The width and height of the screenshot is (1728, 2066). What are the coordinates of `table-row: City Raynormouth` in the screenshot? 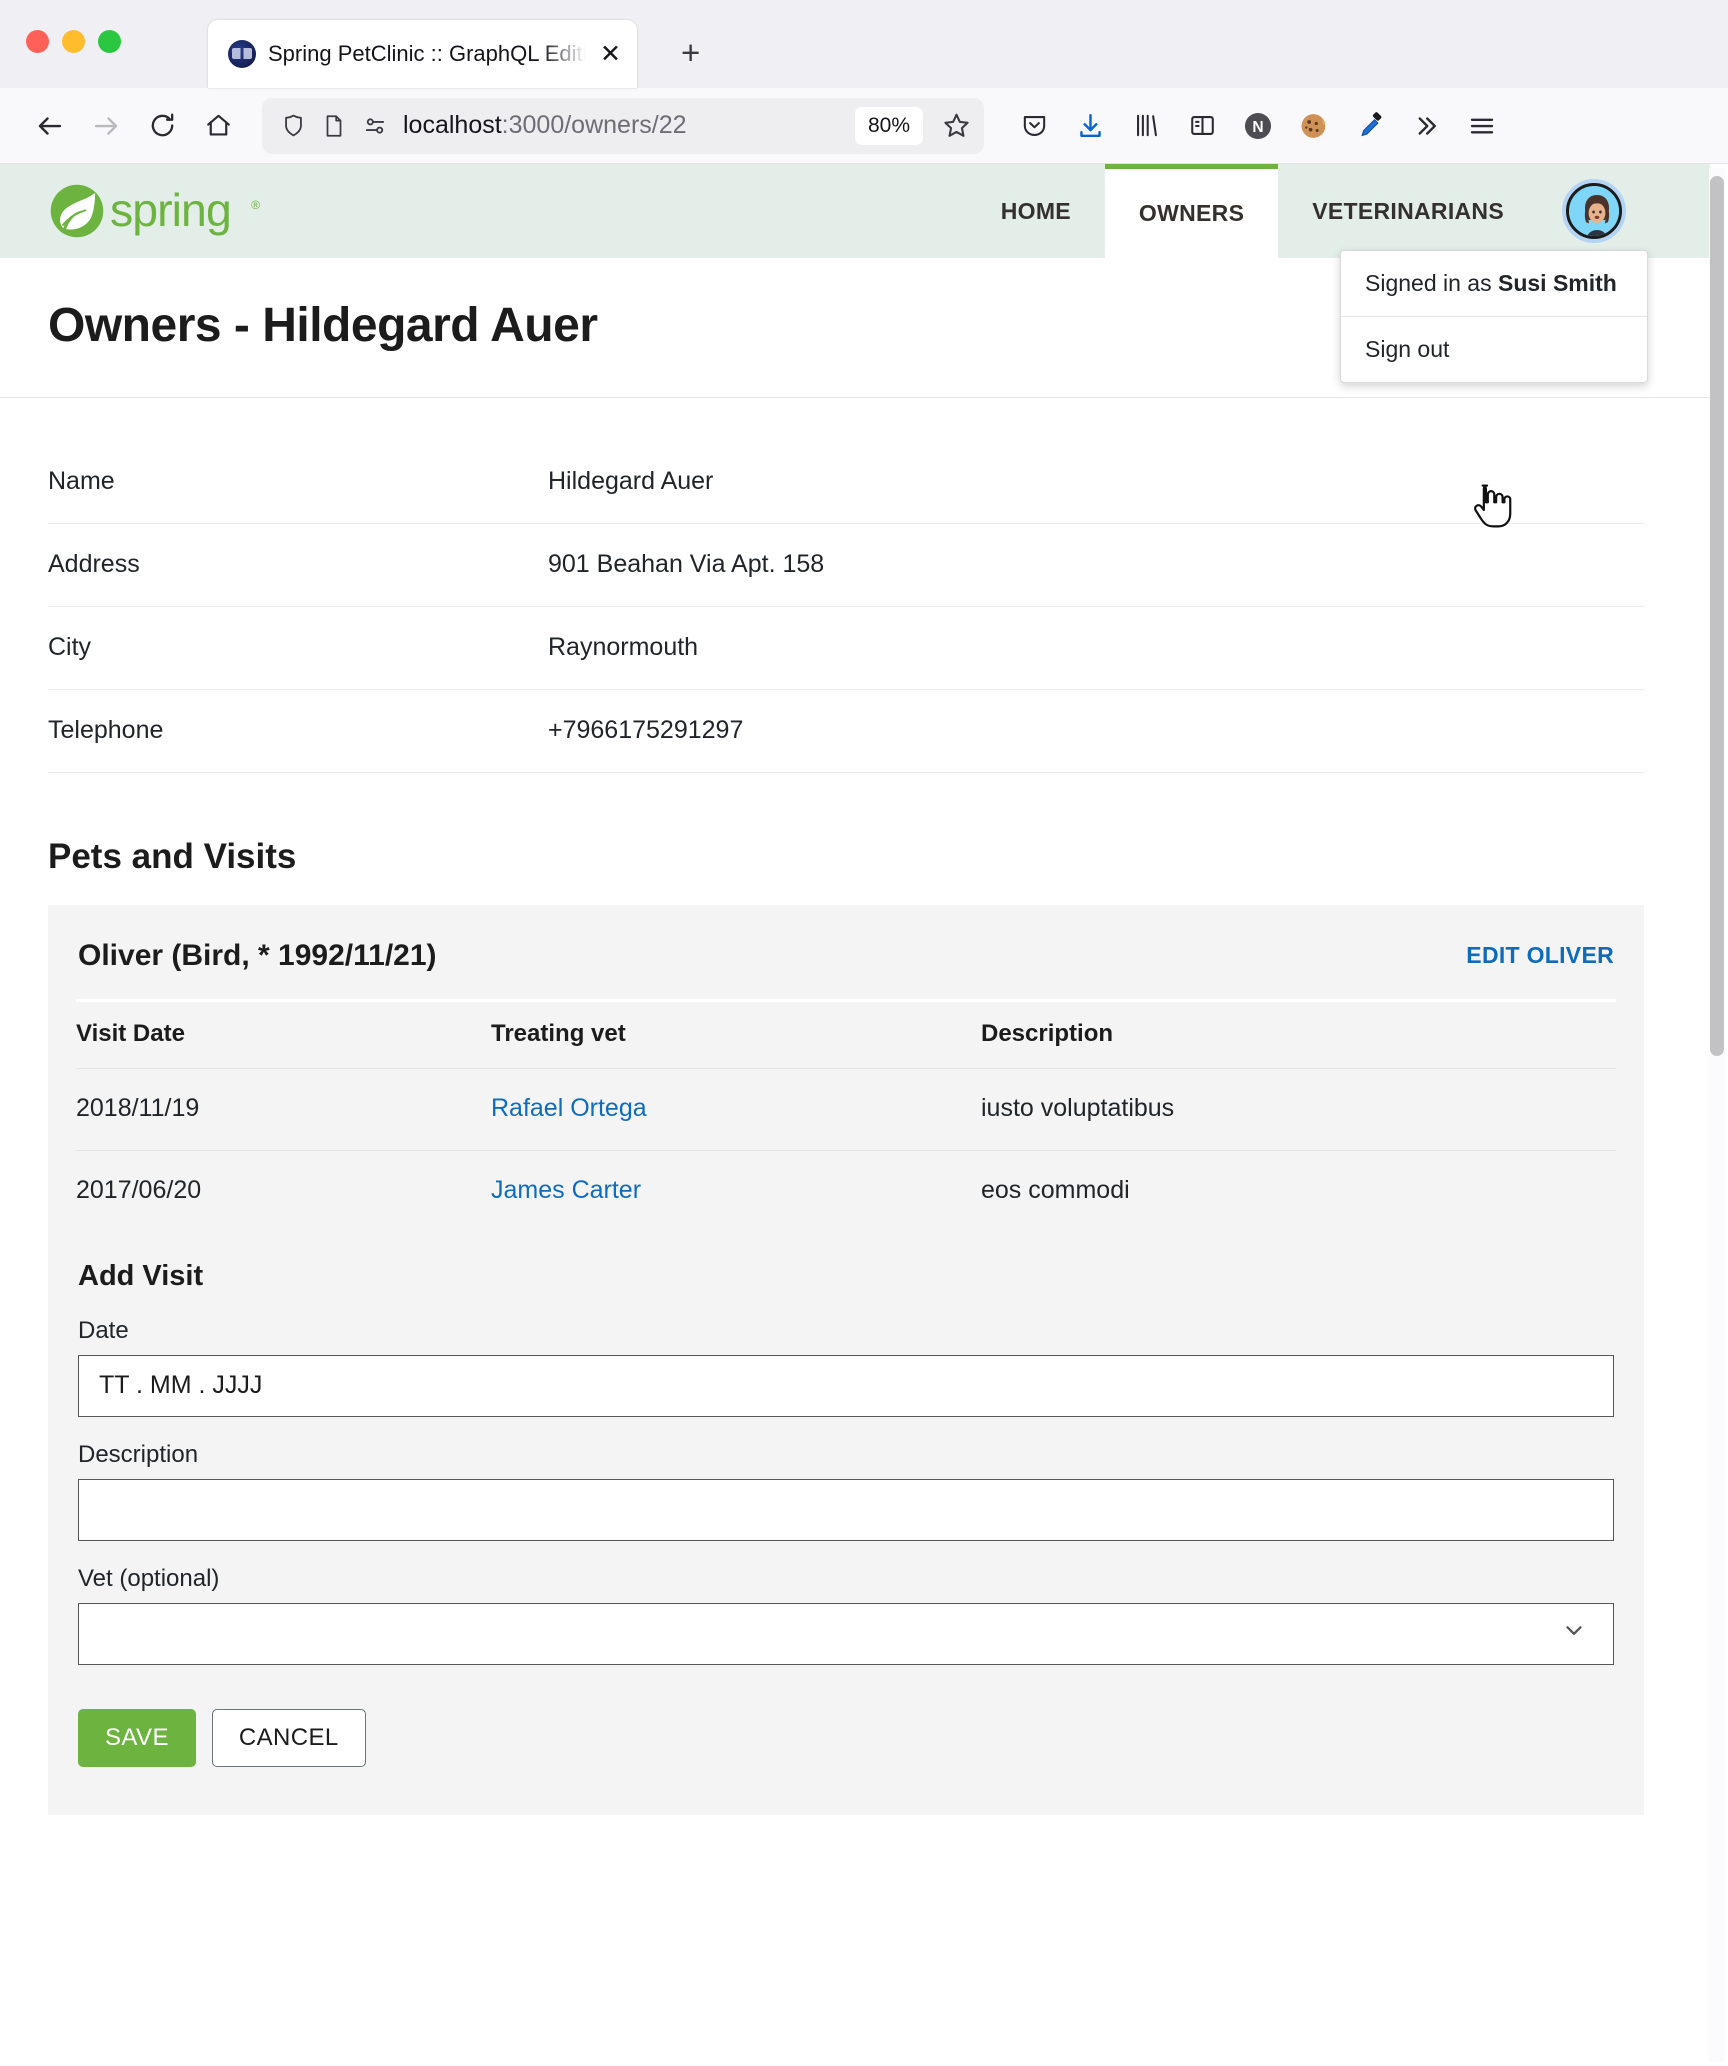 It's located at (846, 648).